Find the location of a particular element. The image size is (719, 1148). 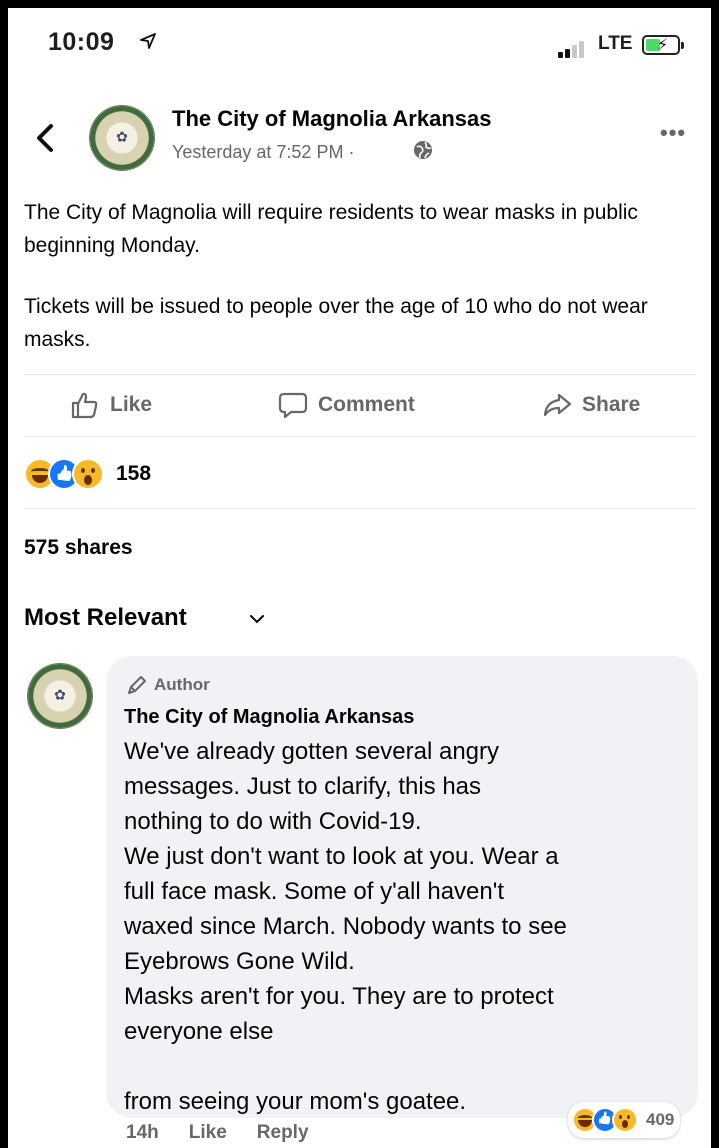

comment-author-avatar: ✿ is located at coordinates (60, 696).